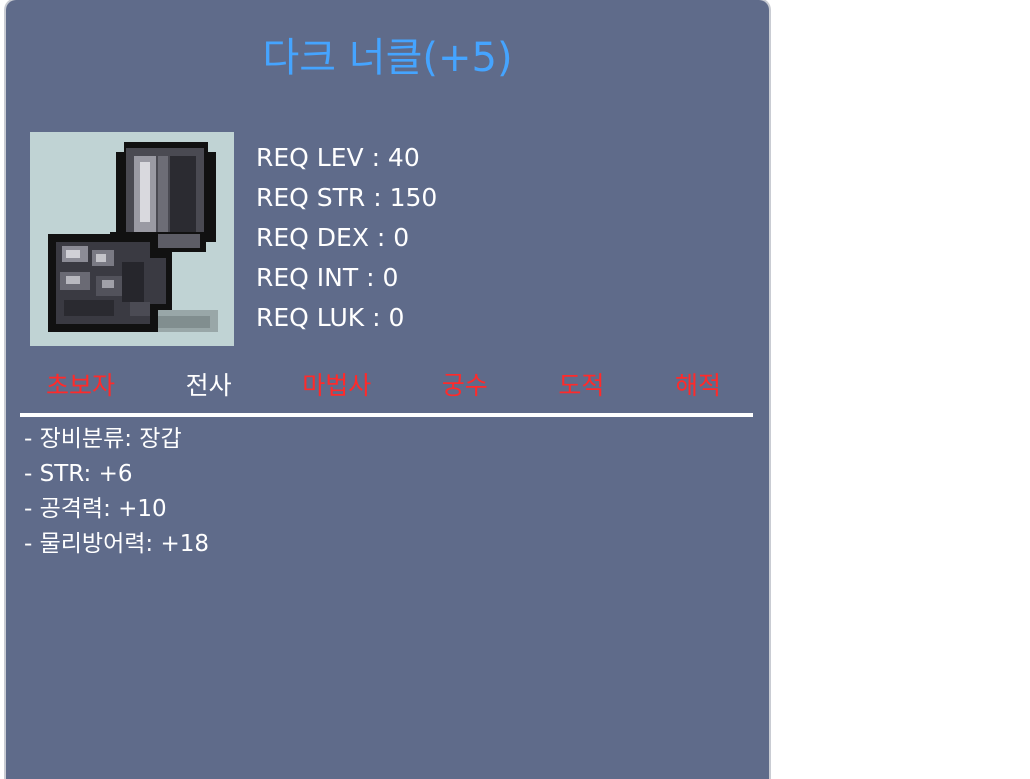  What do you see at coordinates (208, 385) in the screenshot?
I see `job-warrior: 전사` at bounding box center [208, 385].